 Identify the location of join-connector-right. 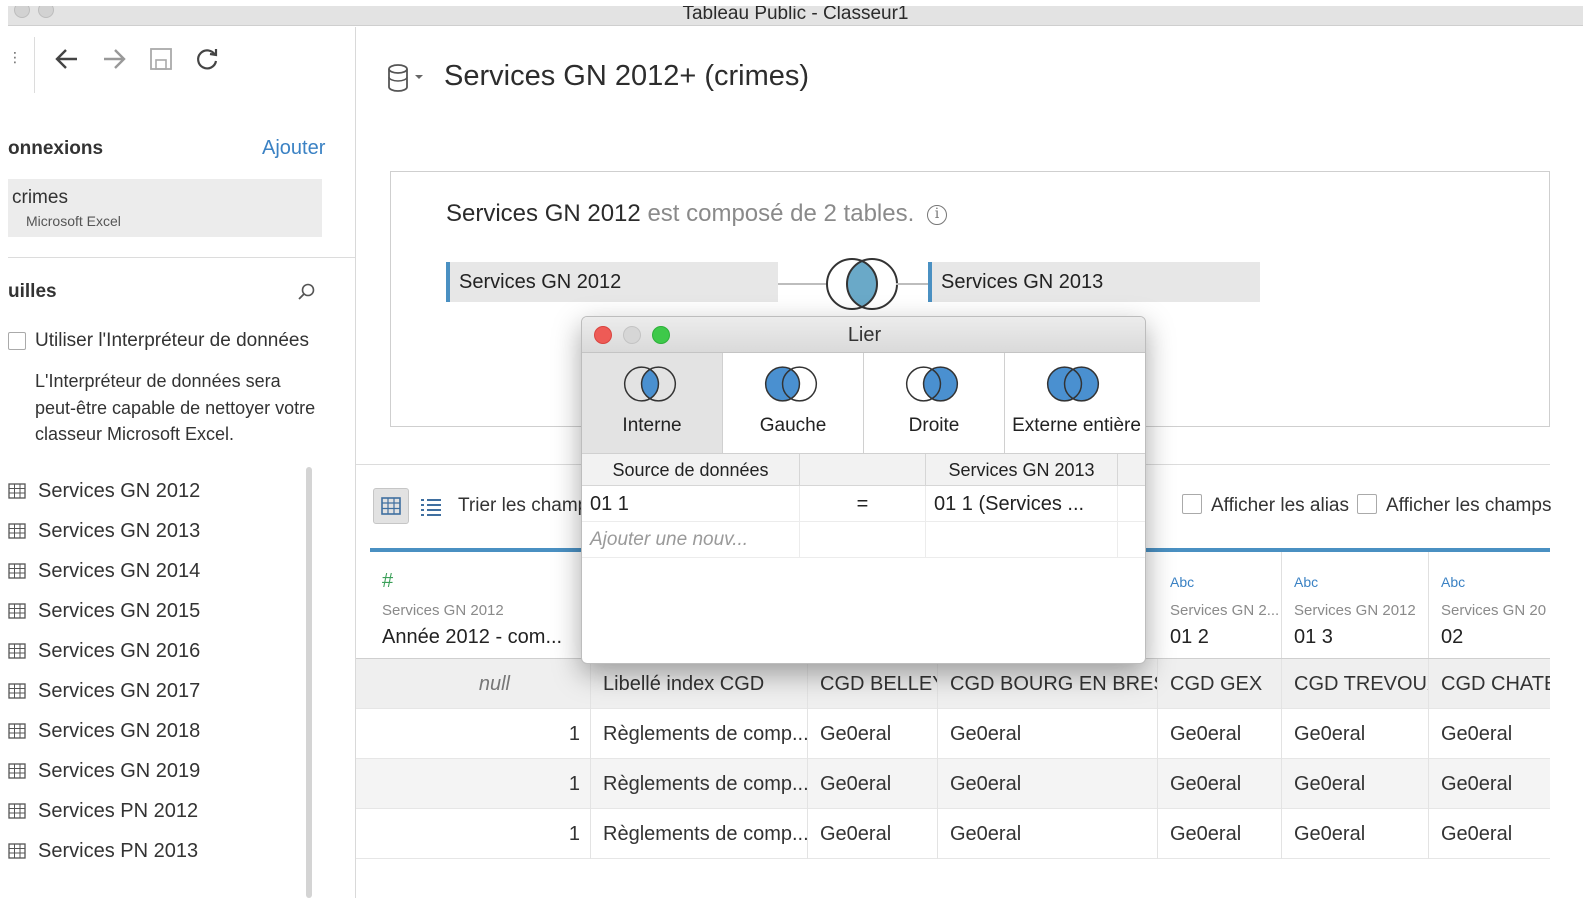
(912, 284).